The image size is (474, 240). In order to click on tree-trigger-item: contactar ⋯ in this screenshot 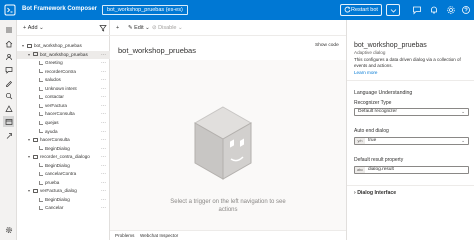, I will do `click(63, 97)`.